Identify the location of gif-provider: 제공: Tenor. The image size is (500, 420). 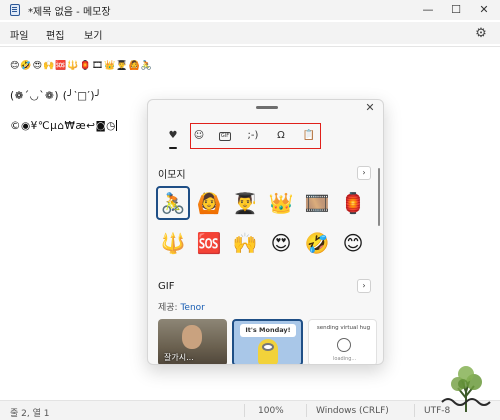
(181, 306).